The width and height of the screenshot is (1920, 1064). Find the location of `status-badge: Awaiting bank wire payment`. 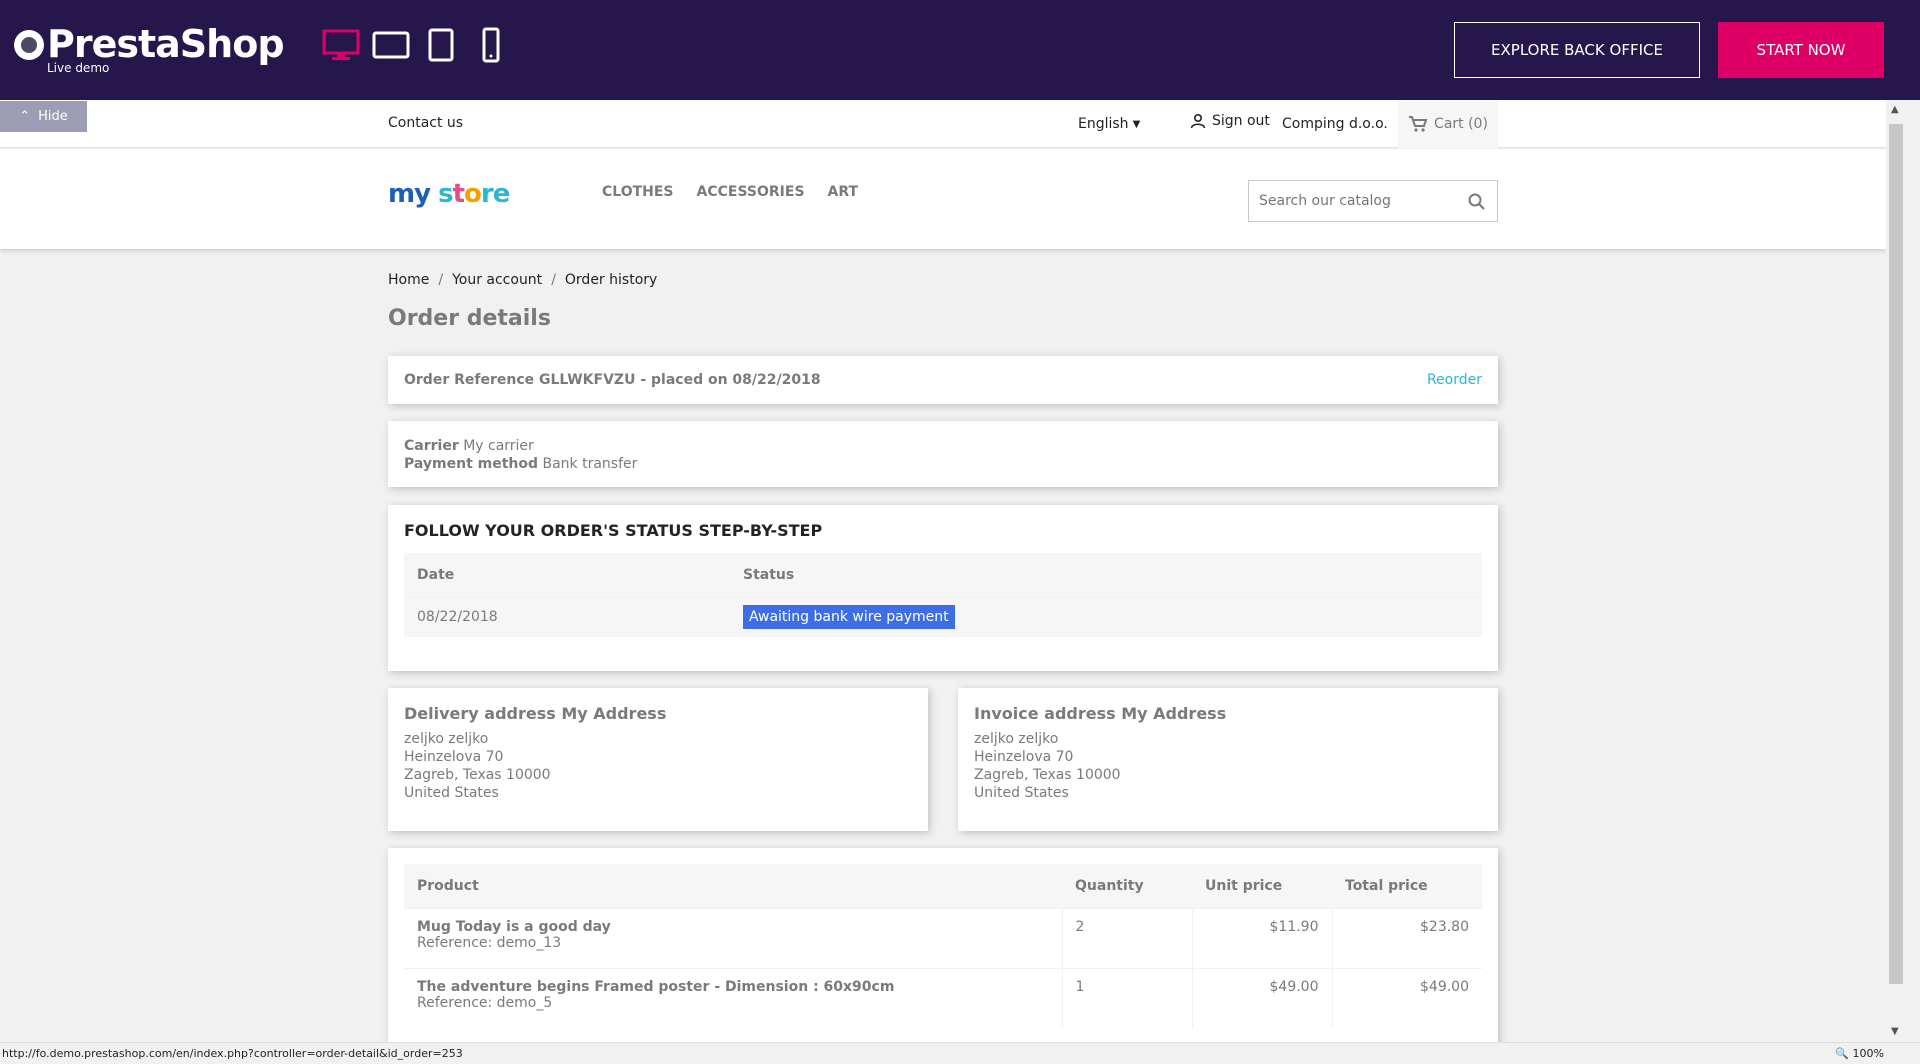

status-badge: Awaiting bank wire payment is located at coordinates (849, 617).